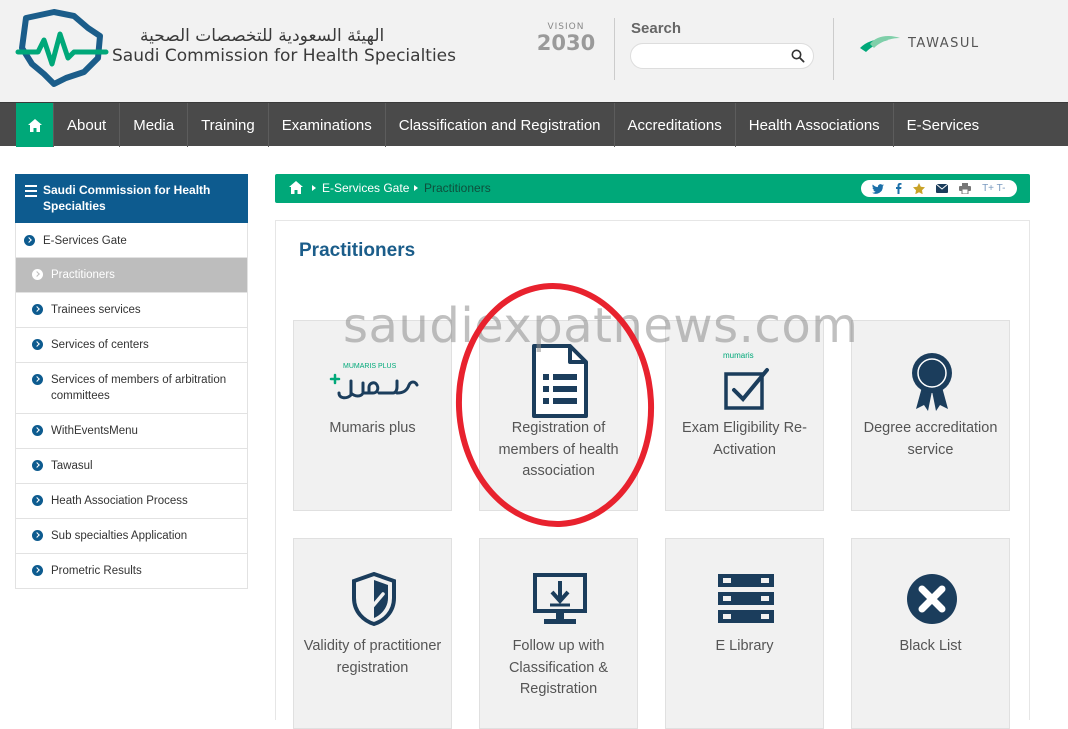 This screenshot has height=729, width=1068. What do you see at coordinates (31, 192) in the screenshot?
I see `menu-icon` at bounding box center [31, 192].